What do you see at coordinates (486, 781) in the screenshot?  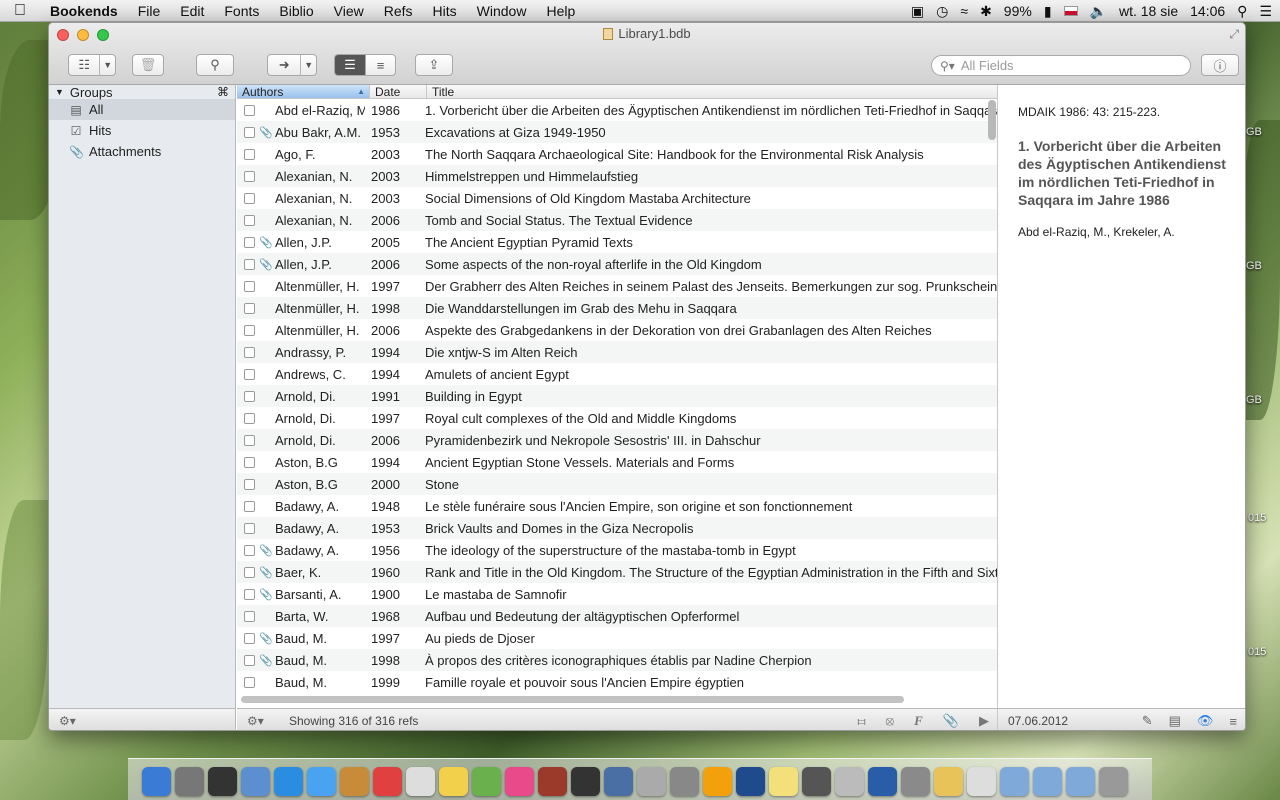 I see `photos-icon` at bounding box center [486, 781].